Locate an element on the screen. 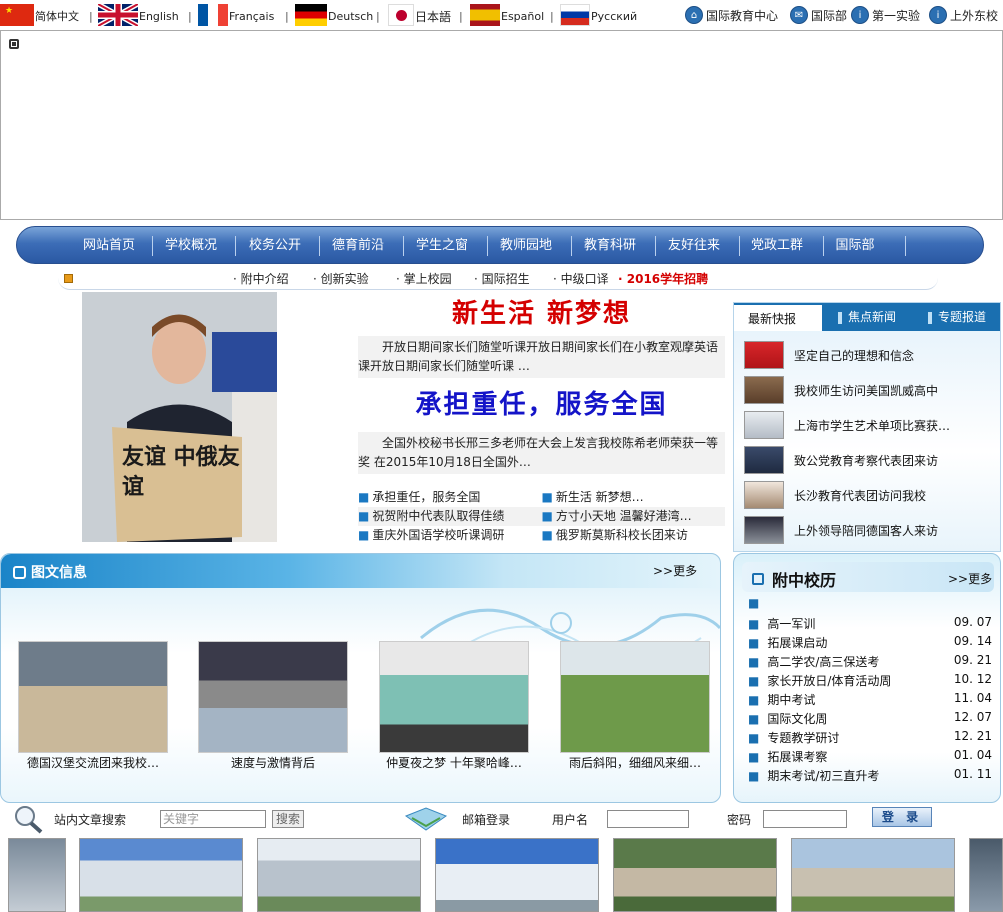 The height and width of the screenshot is (912, 1003). feature-link: ■ 承担重任，服务全国 is located at coordinates (450, 497).